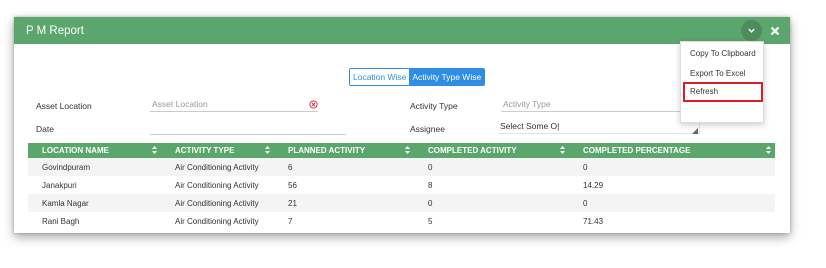 The height and width of the screenshot is (268, 826). I want to click on column-header-location-name: LOCATION NAME, so click(94, 150).